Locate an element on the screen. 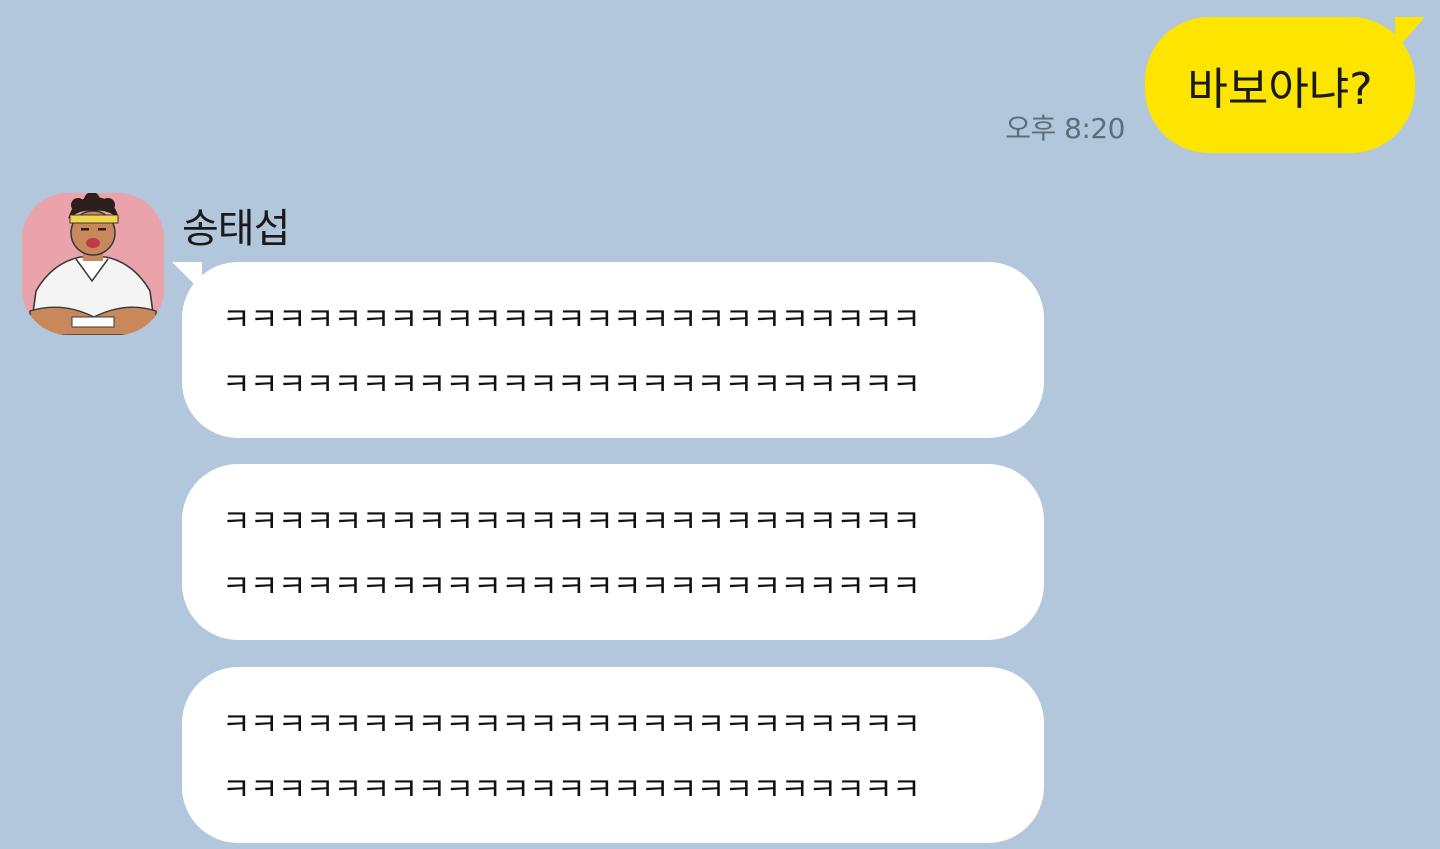 The image size is (1440, 849). message-timestamp: 오후 8:20 is located at coordinates (1065, 128).